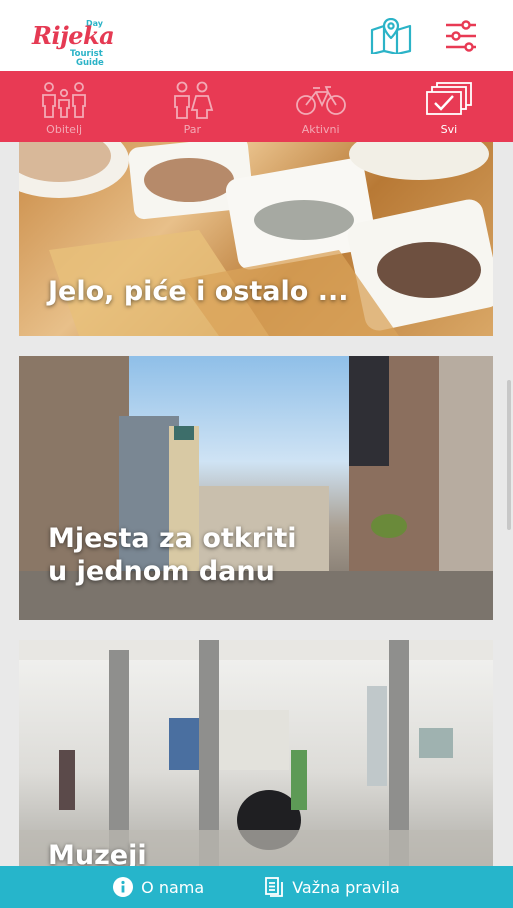  Describe the element at coordinates (461, 36) in the screenshot. I see `sliders-icon` at that location.